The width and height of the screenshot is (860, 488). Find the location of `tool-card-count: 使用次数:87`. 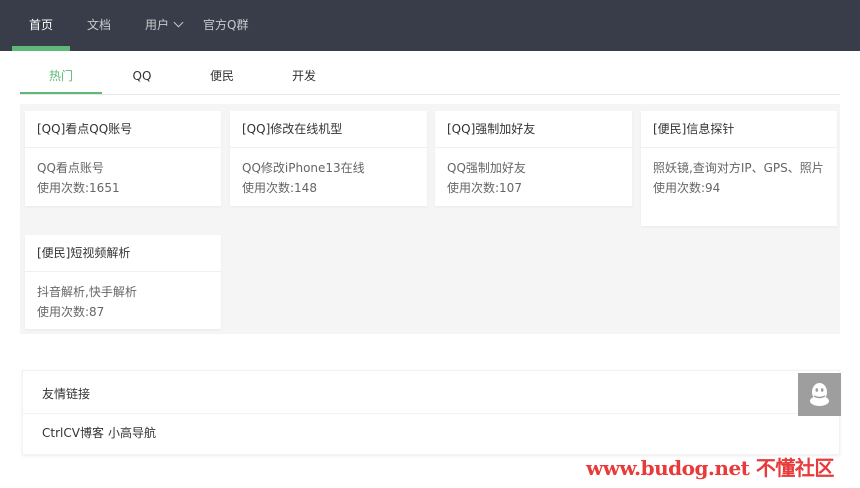

tool-card-count: 使用次数:87 is located at coordinates (71, 312).